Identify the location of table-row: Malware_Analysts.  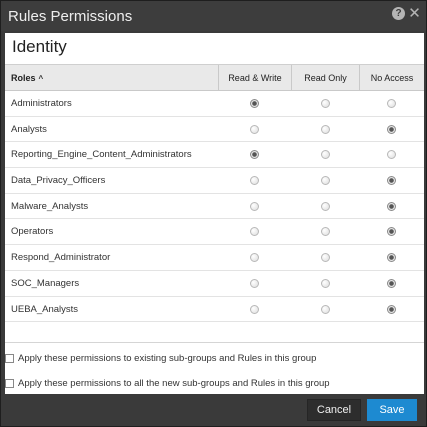
(214, 207).